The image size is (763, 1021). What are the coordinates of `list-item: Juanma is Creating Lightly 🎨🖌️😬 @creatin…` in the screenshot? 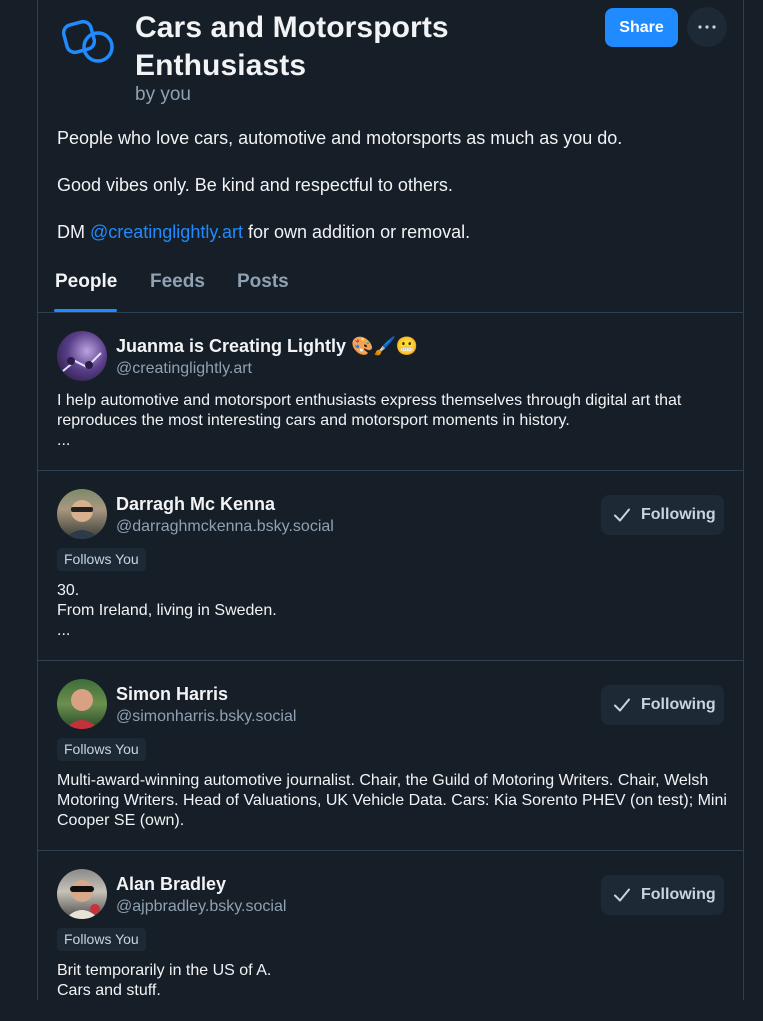 It's located at (390, 392).